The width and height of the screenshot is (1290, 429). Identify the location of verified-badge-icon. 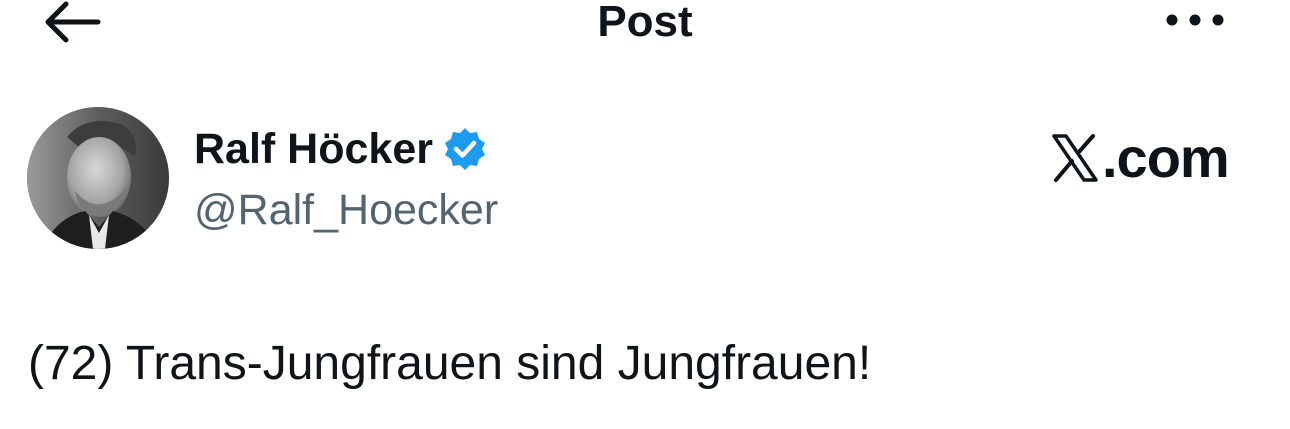
(464, 149).